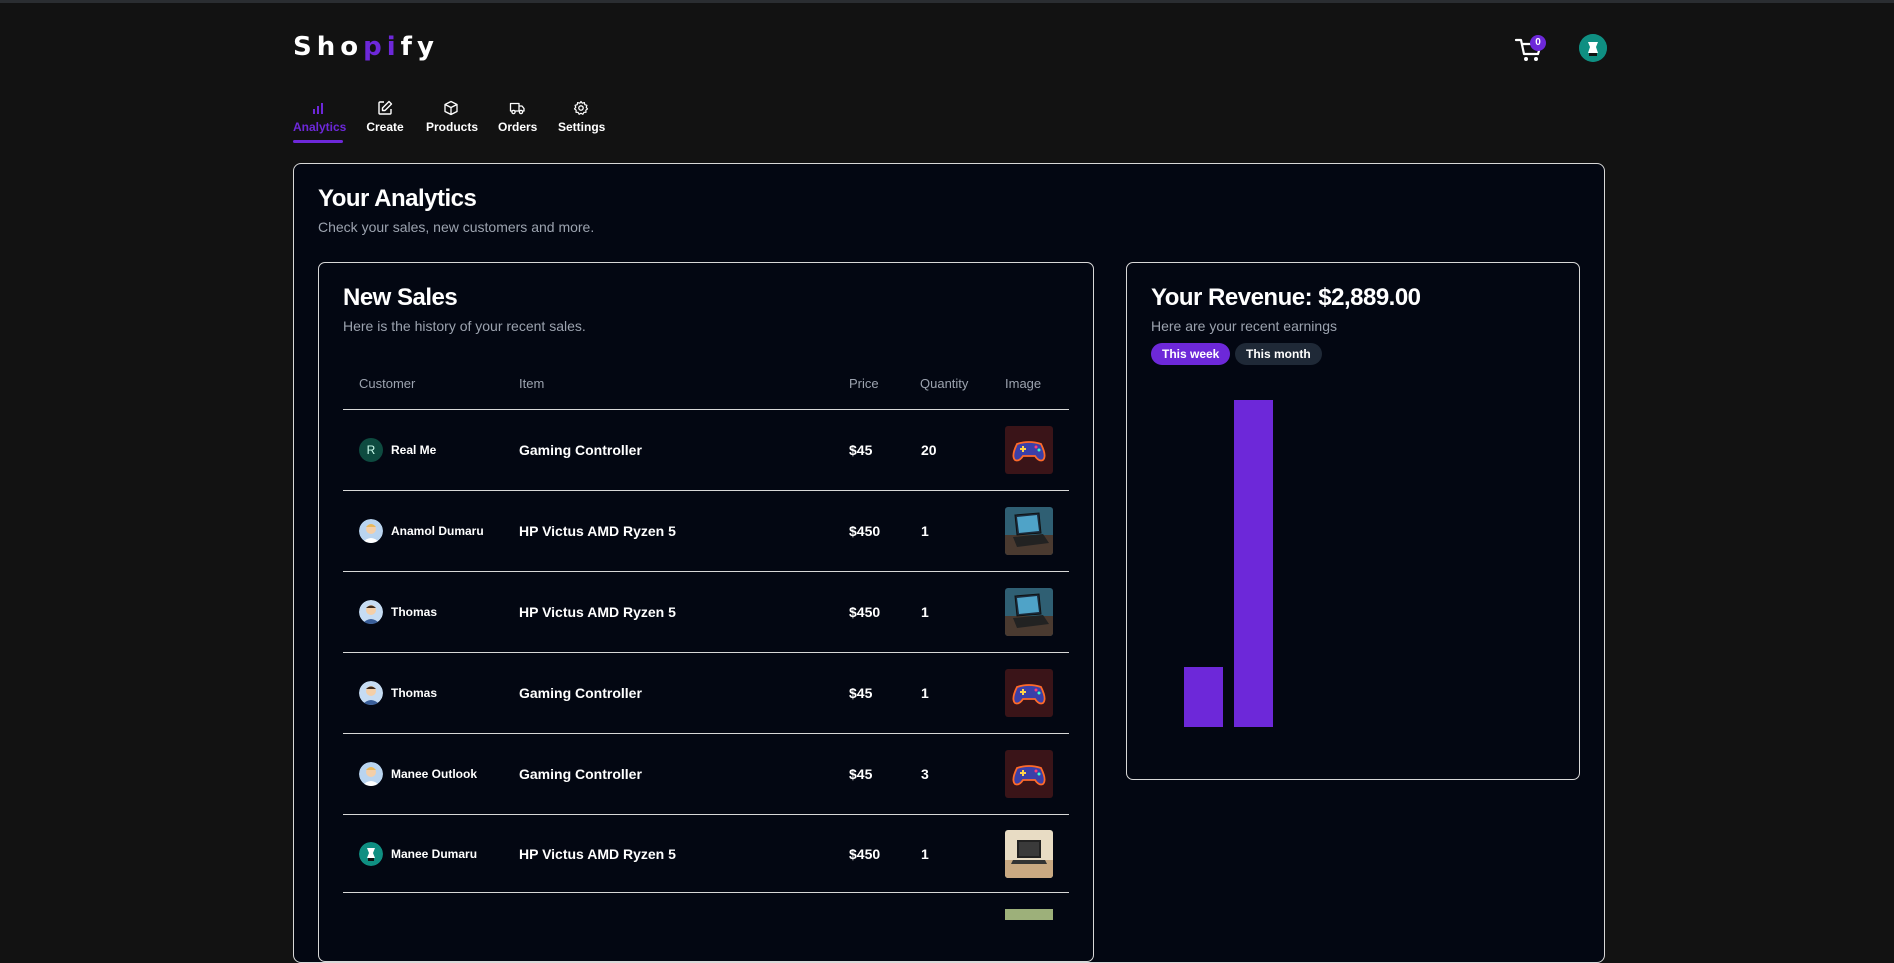 The width and height of the screenshot is (1894, 963). What do you see at coordinates (1191, 354) in the screenshot?
I see `filter-this-week: This week` at bounding box center [1191, 354].